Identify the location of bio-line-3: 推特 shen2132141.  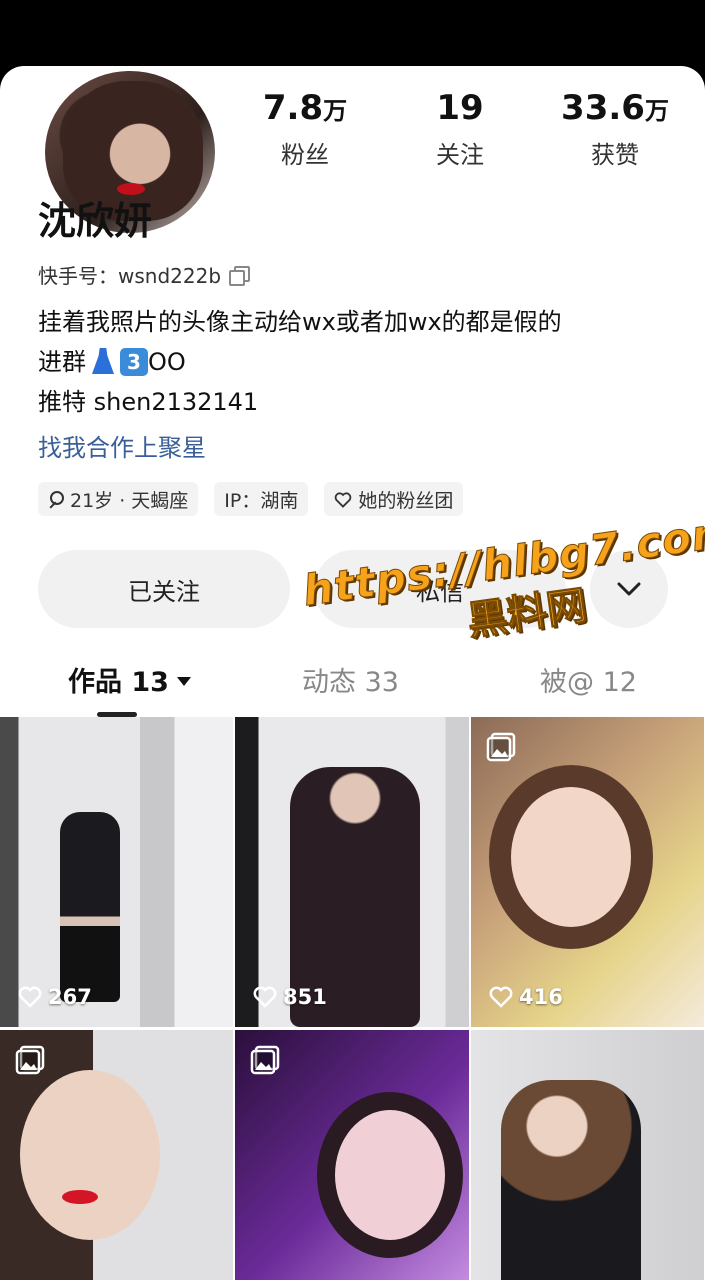
(148, 402).